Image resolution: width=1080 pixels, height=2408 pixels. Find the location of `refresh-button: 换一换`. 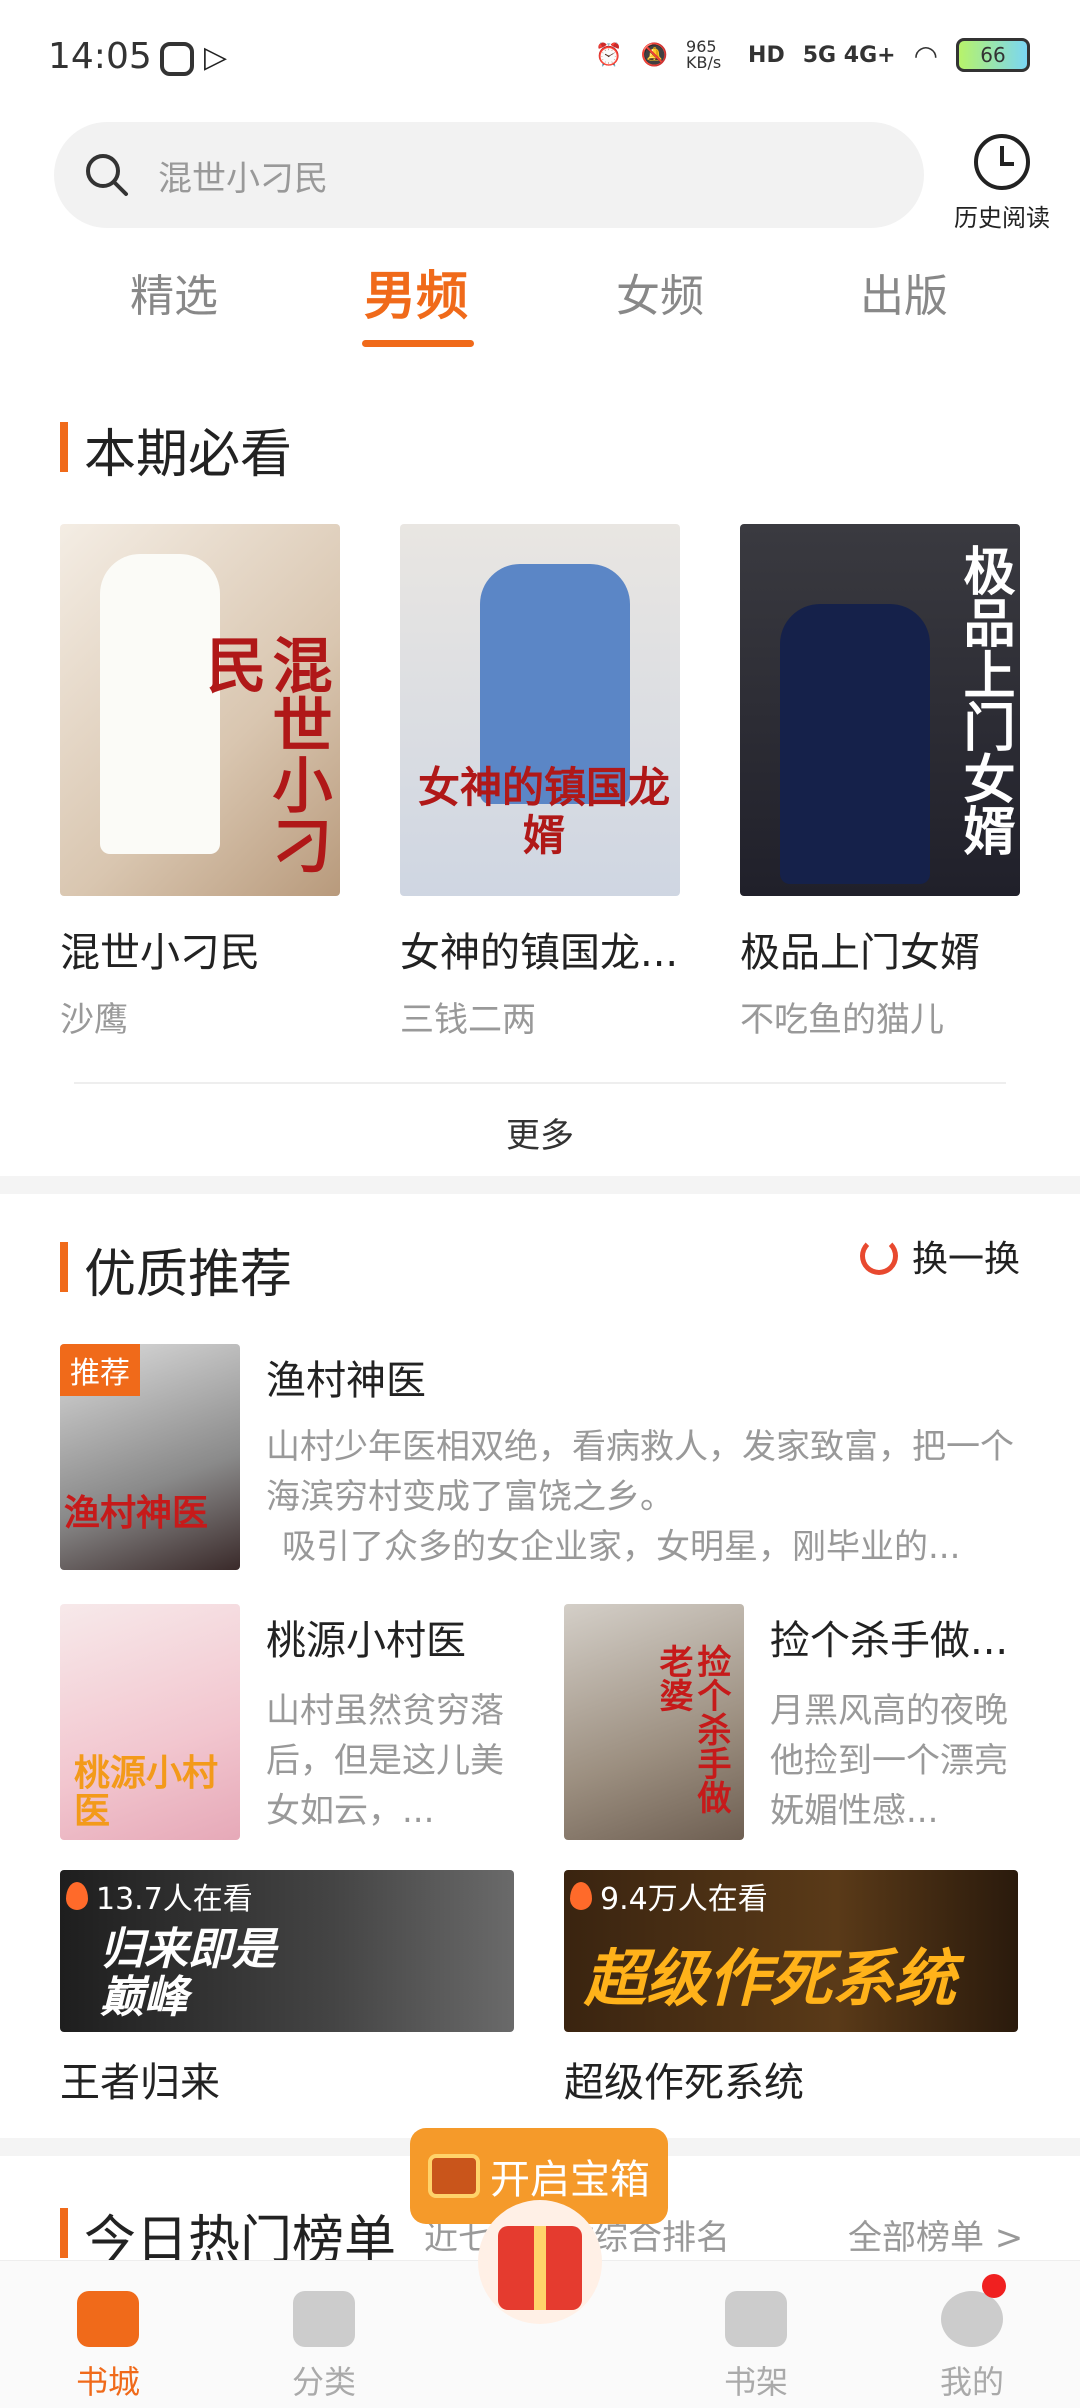

refresh-button: 换一换 is located at coordinates (940, 1256).